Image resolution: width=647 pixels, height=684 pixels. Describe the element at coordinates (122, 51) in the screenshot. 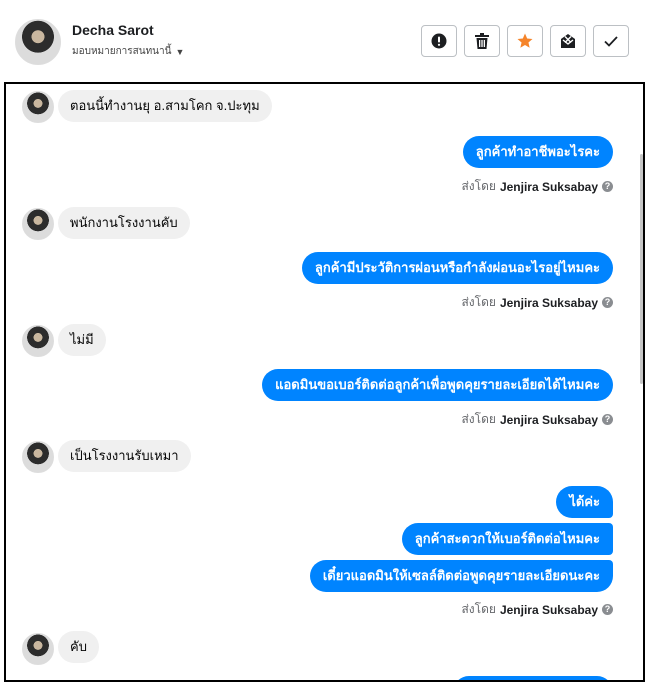

I see `assign-label: มอบหมายการสนทนานี้` at that location.